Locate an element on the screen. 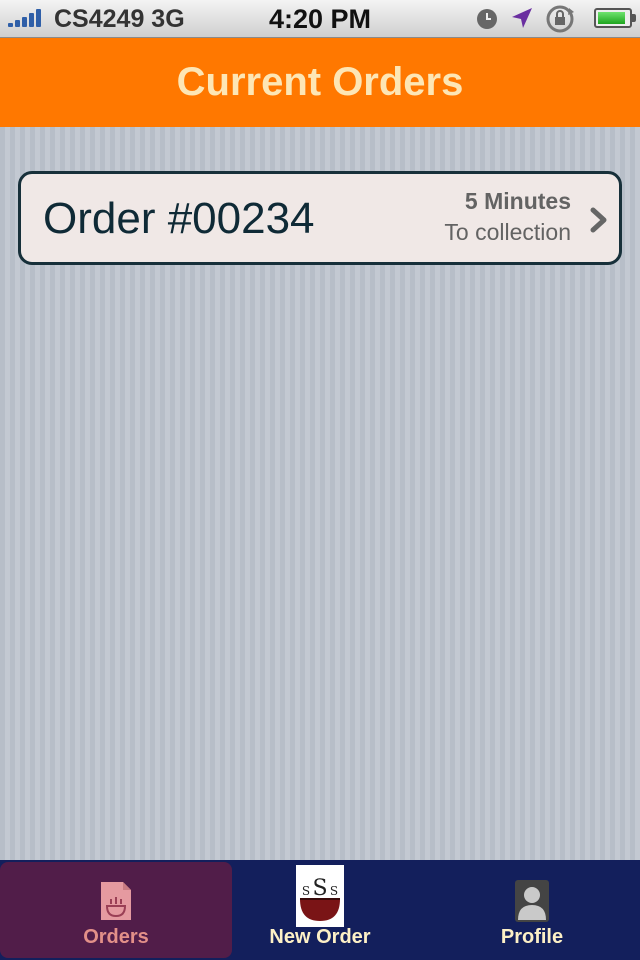 The height and width of the screenshot is (960, 640). battery-icon is located at coordinates (615, 18).